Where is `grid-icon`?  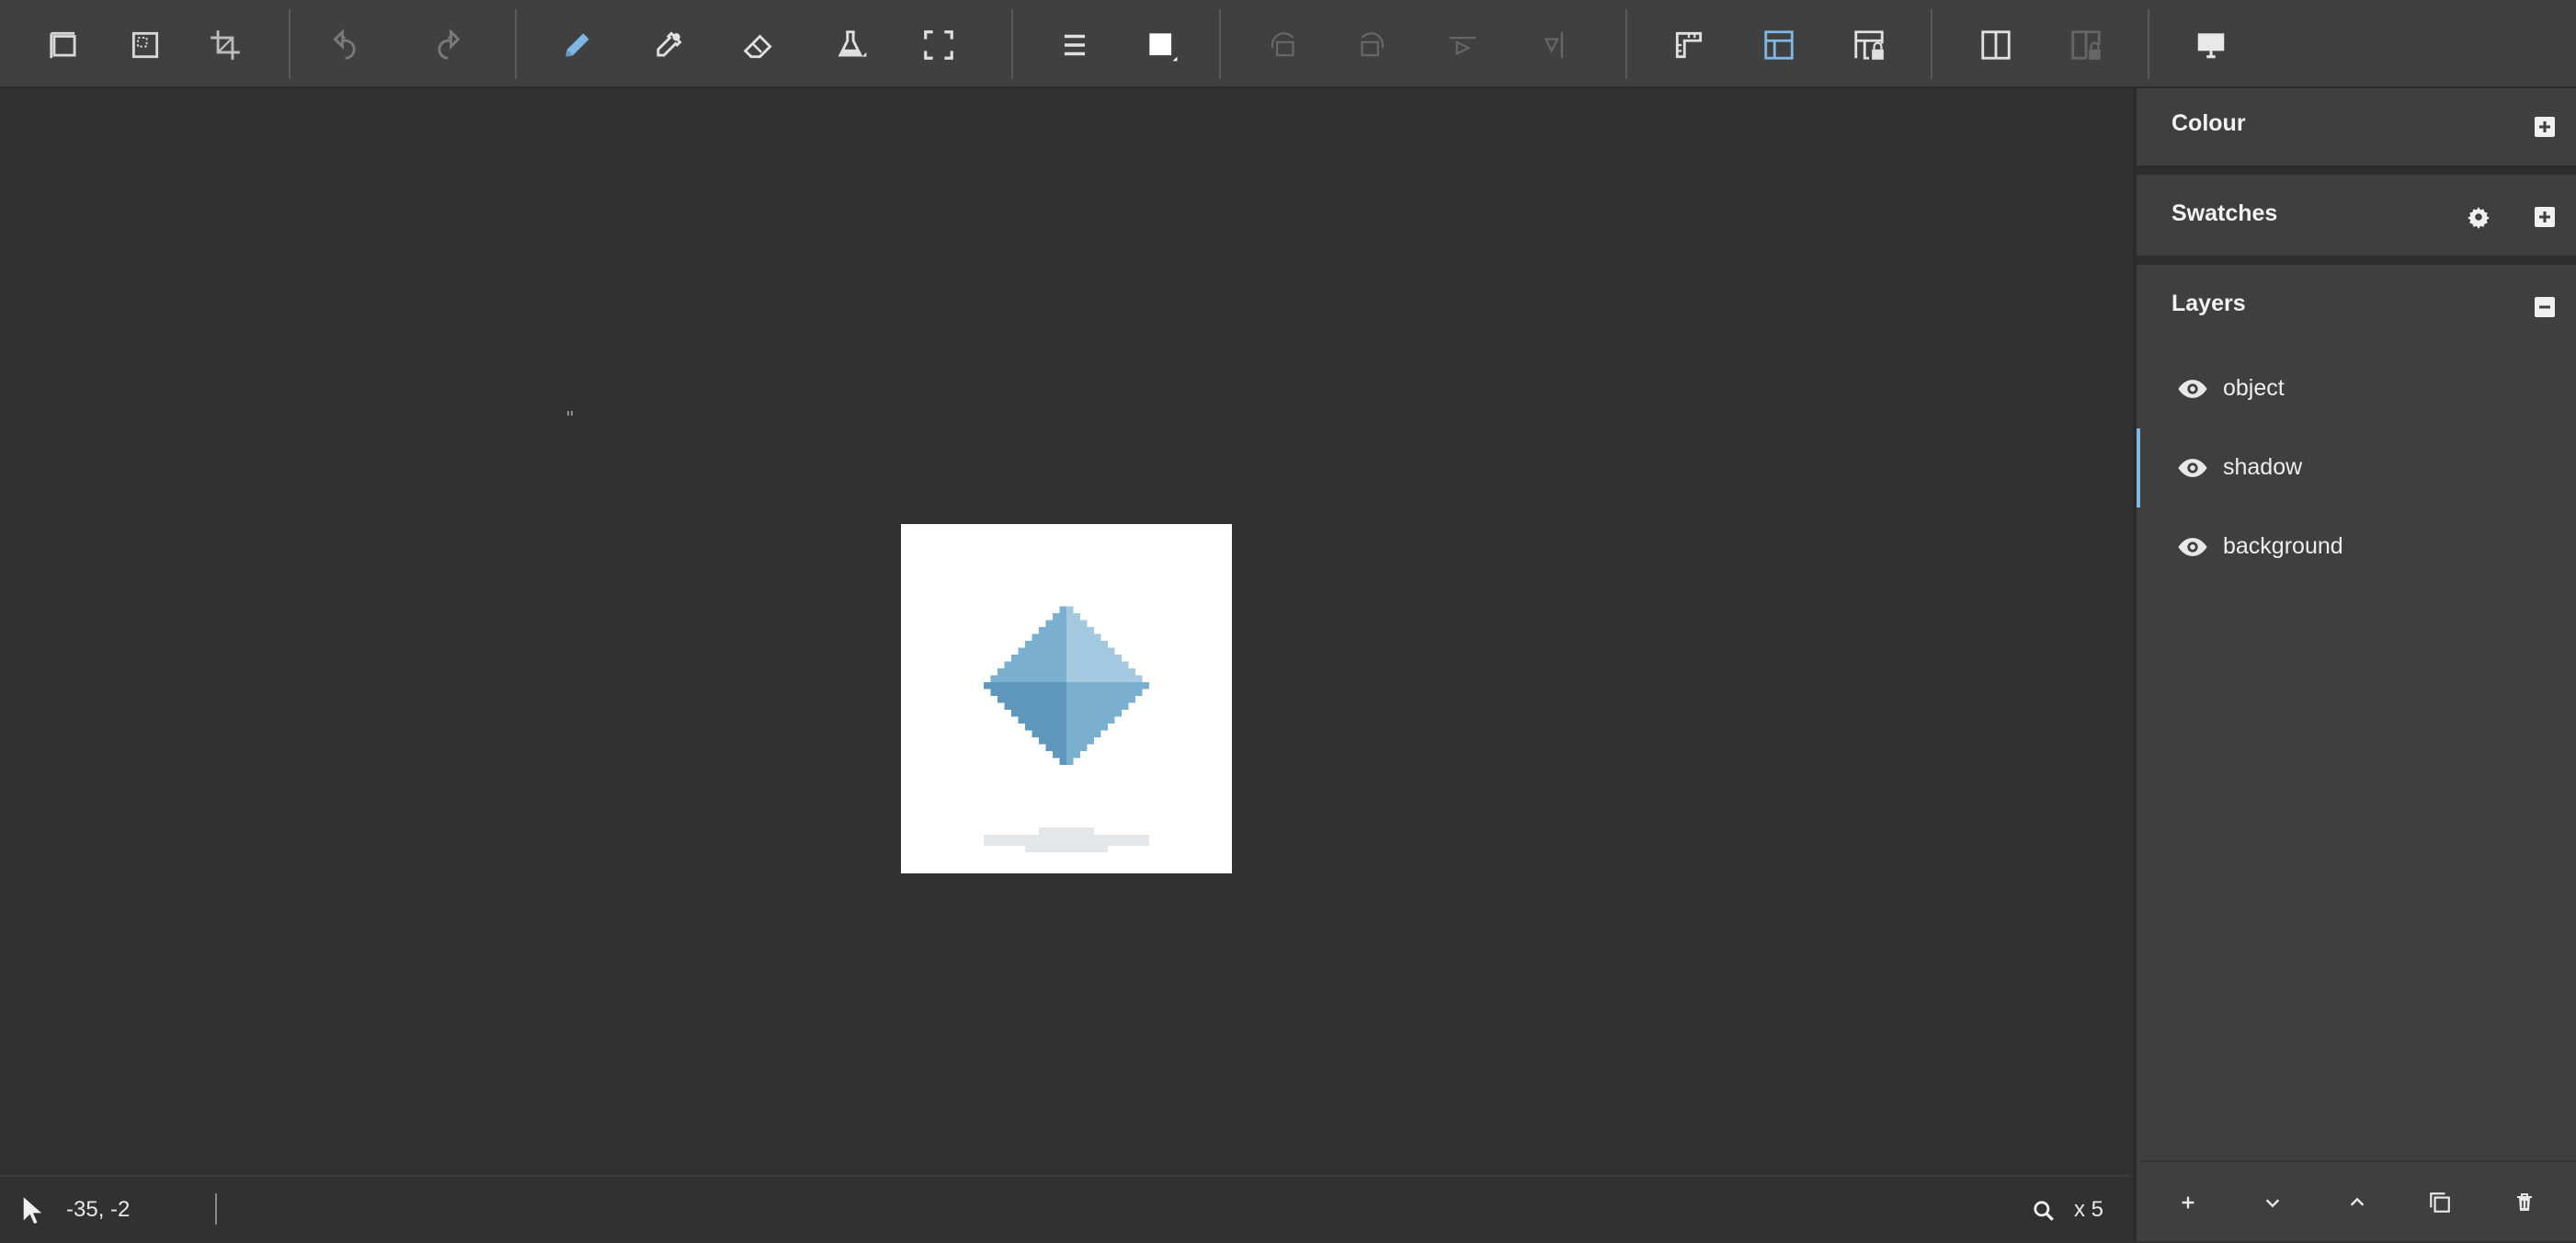
grid-icon is located at coordinates (1779, 45).